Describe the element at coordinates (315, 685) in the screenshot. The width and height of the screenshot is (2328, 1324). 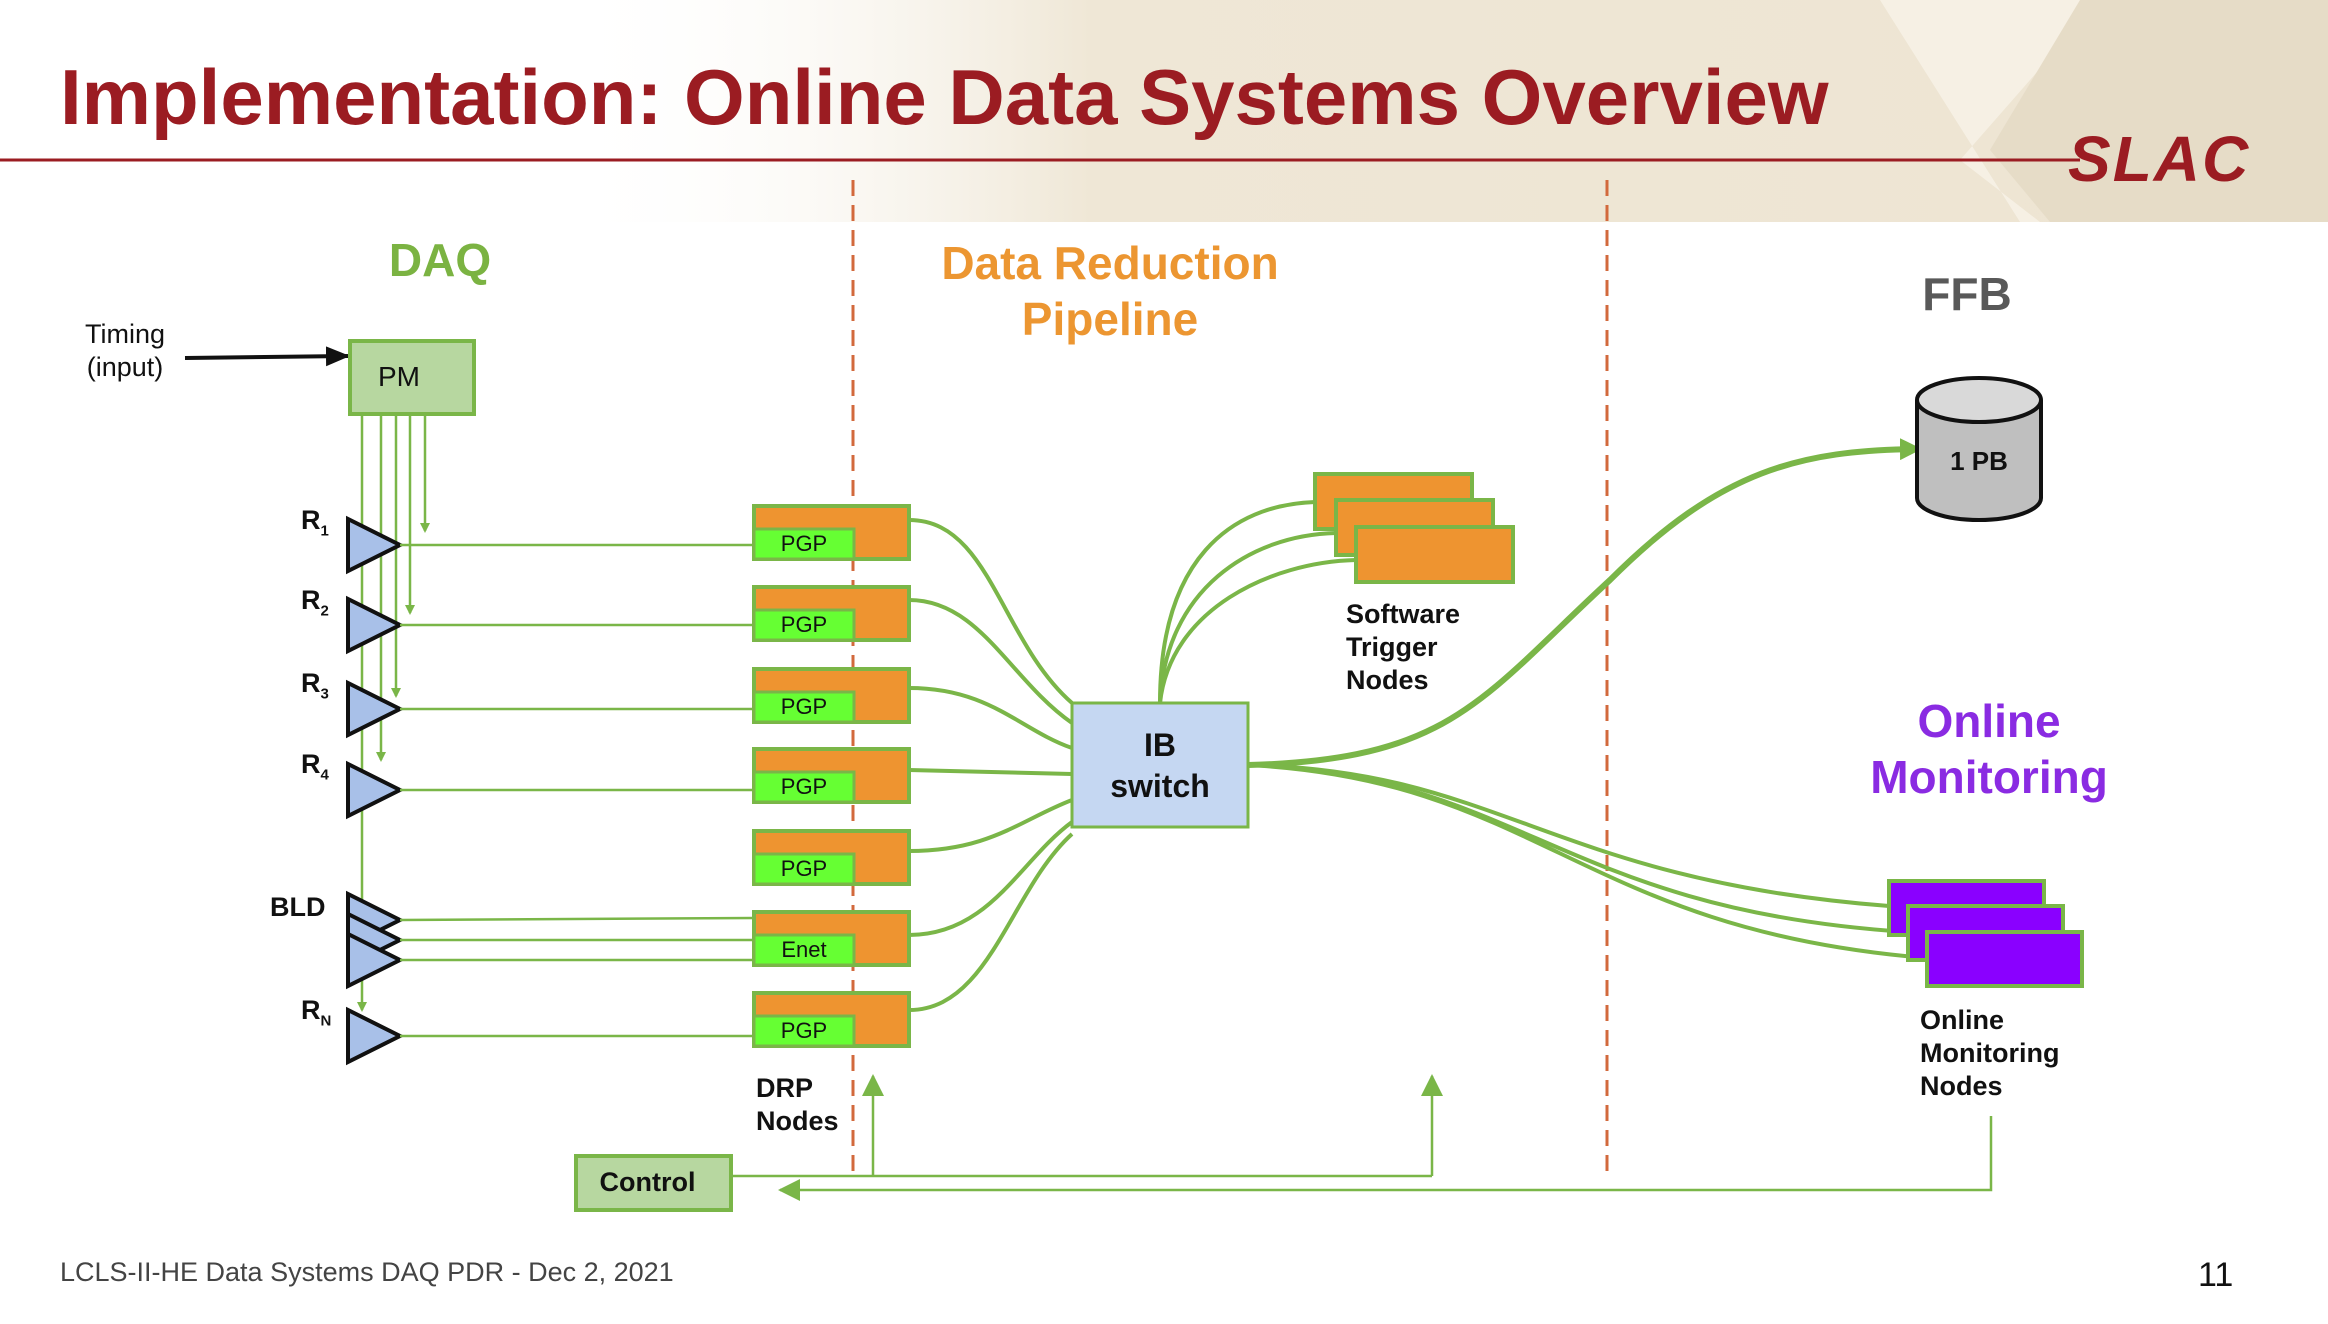
I see `receiver-label-r3: R3` at that location.